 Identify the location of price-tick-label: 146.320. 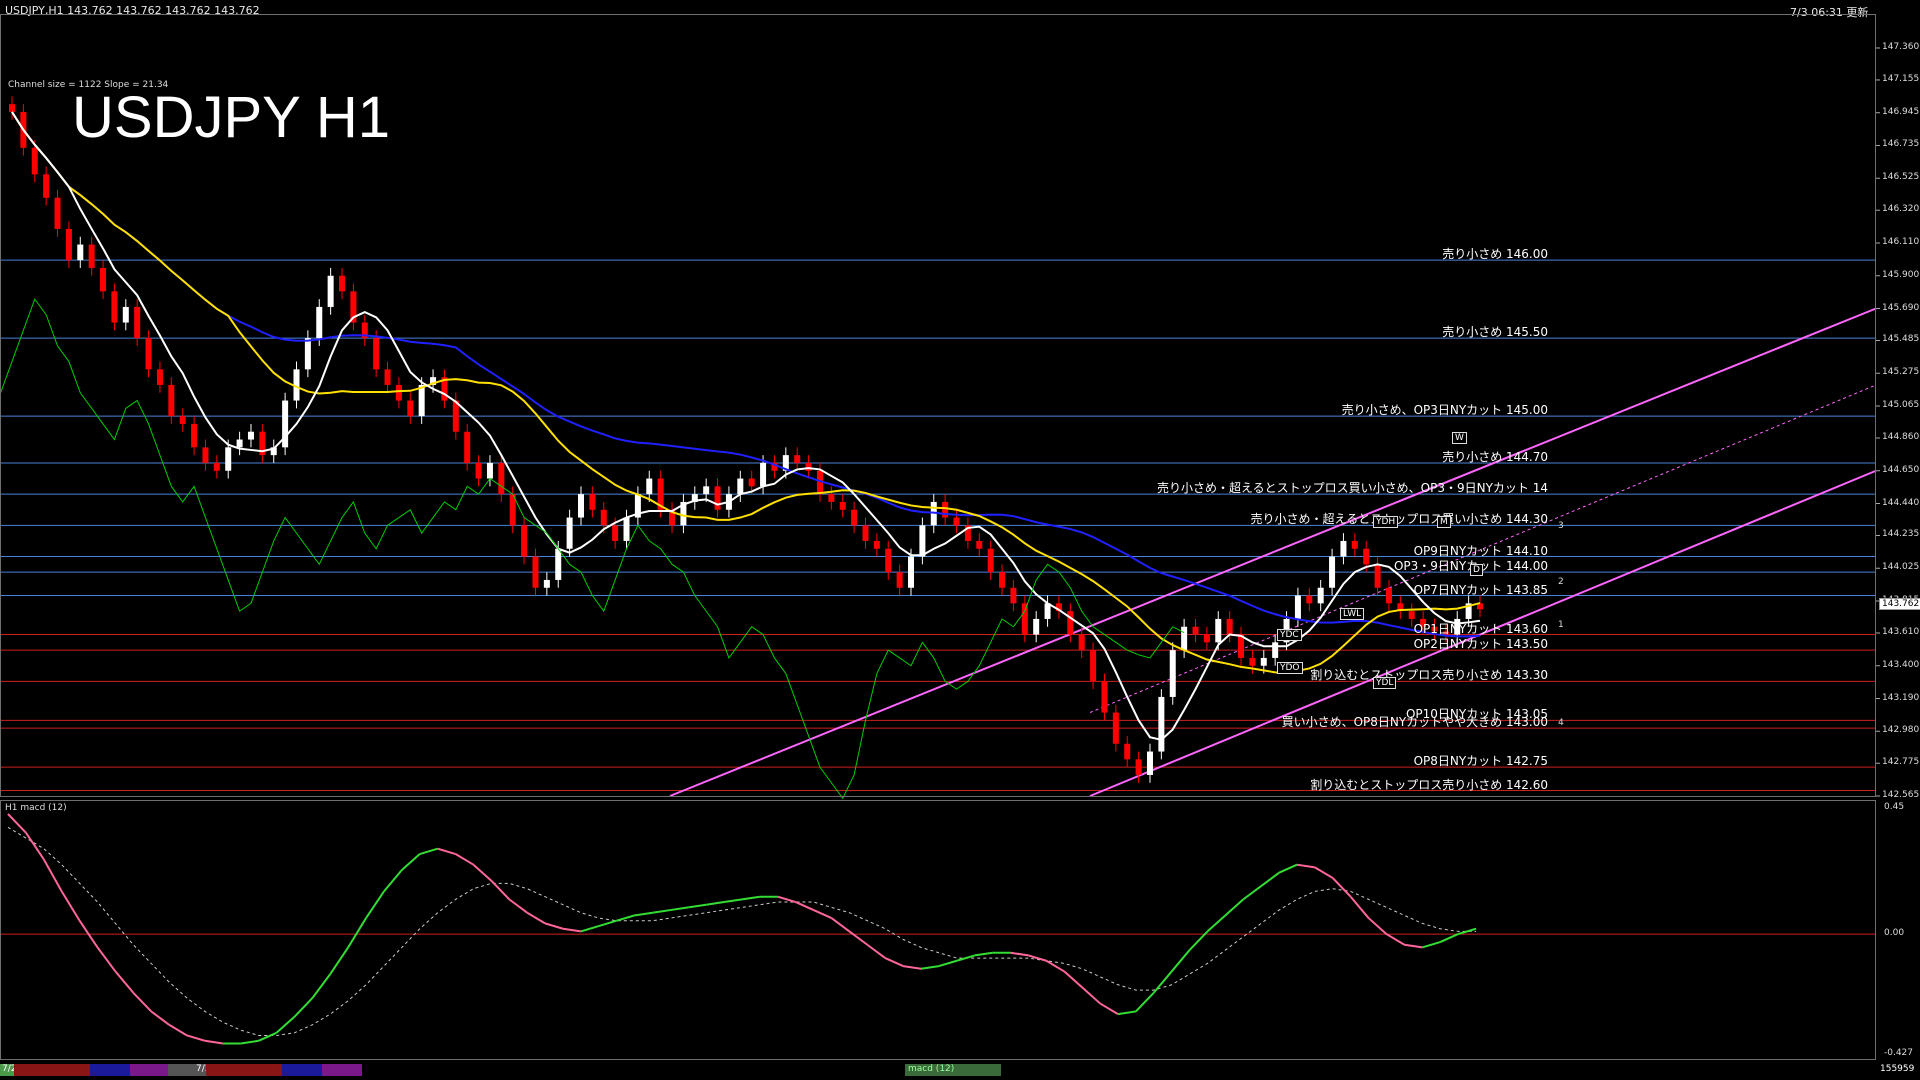
(1901, 209).